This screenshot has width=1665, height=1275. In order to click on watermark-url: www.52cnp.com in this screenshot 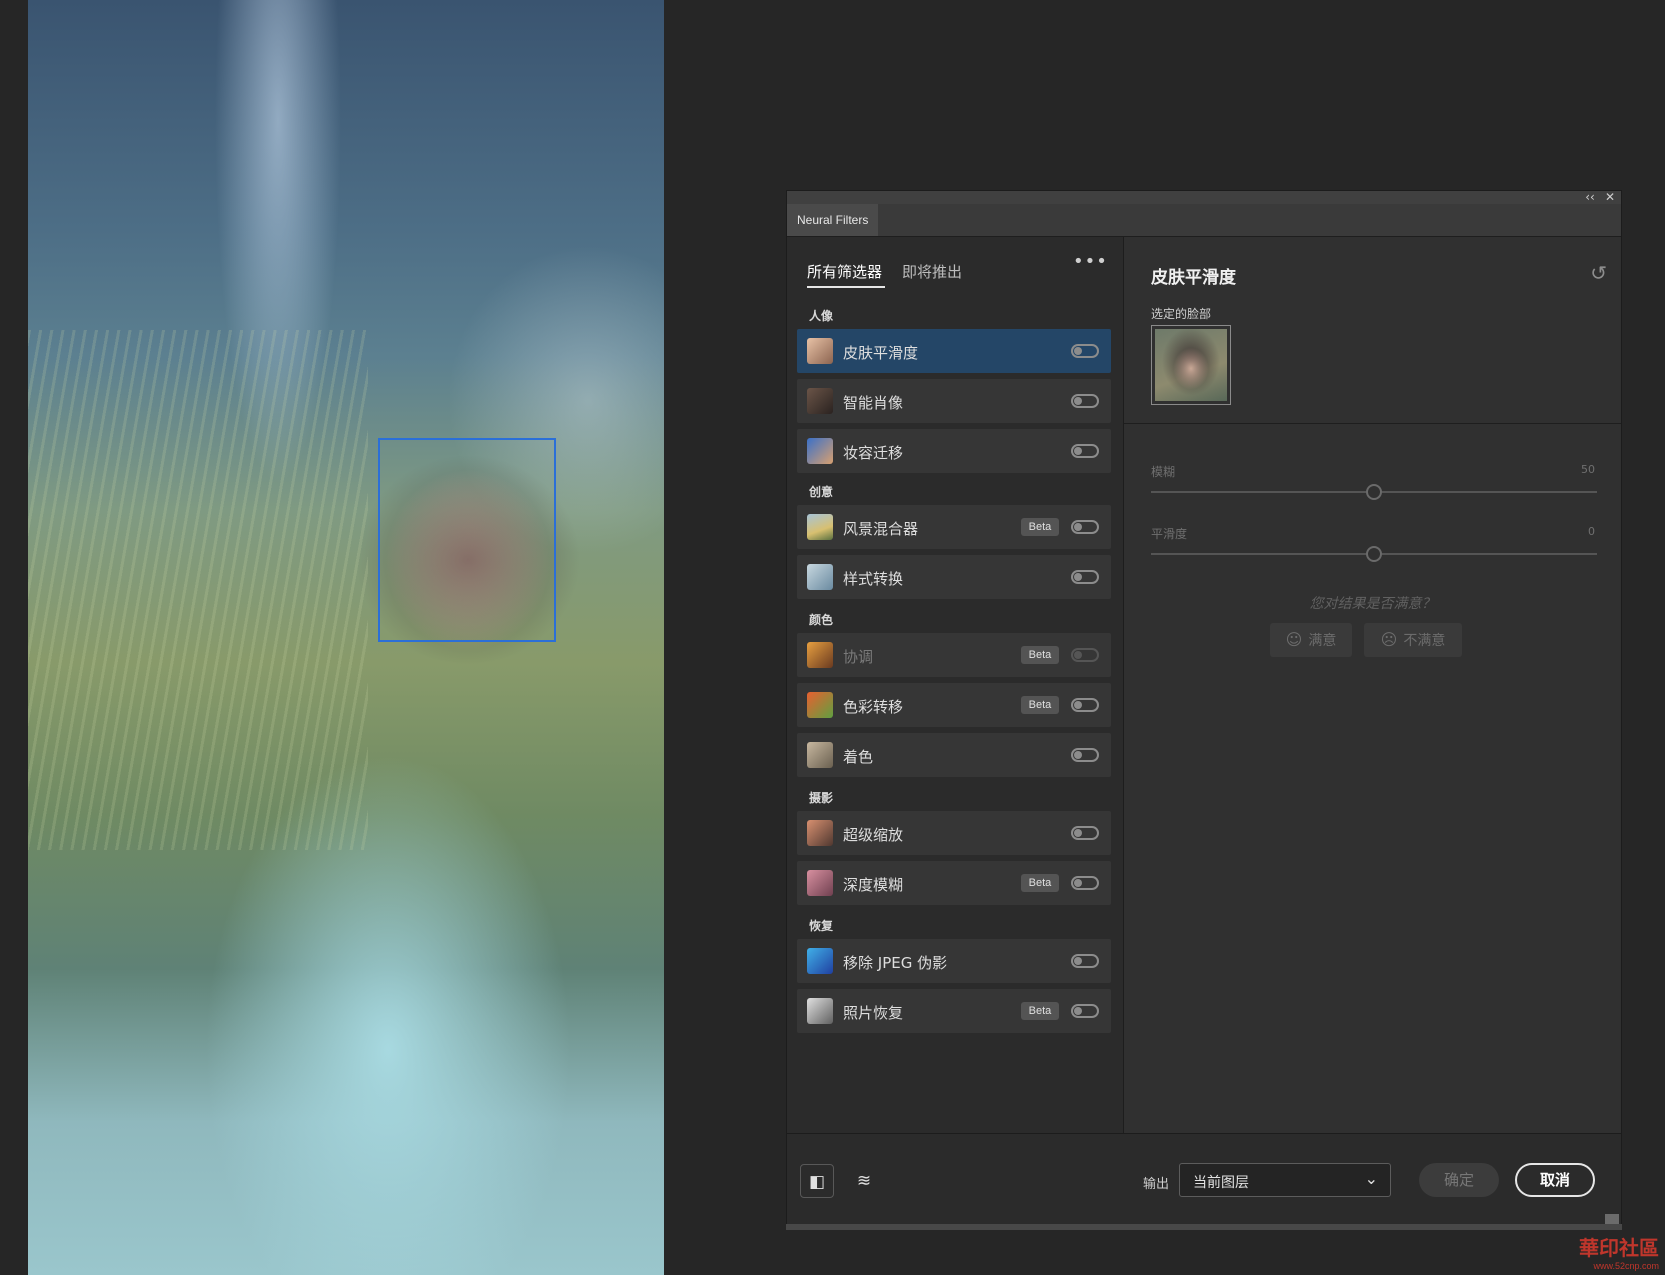, I will do `click(1626, 1266)`.